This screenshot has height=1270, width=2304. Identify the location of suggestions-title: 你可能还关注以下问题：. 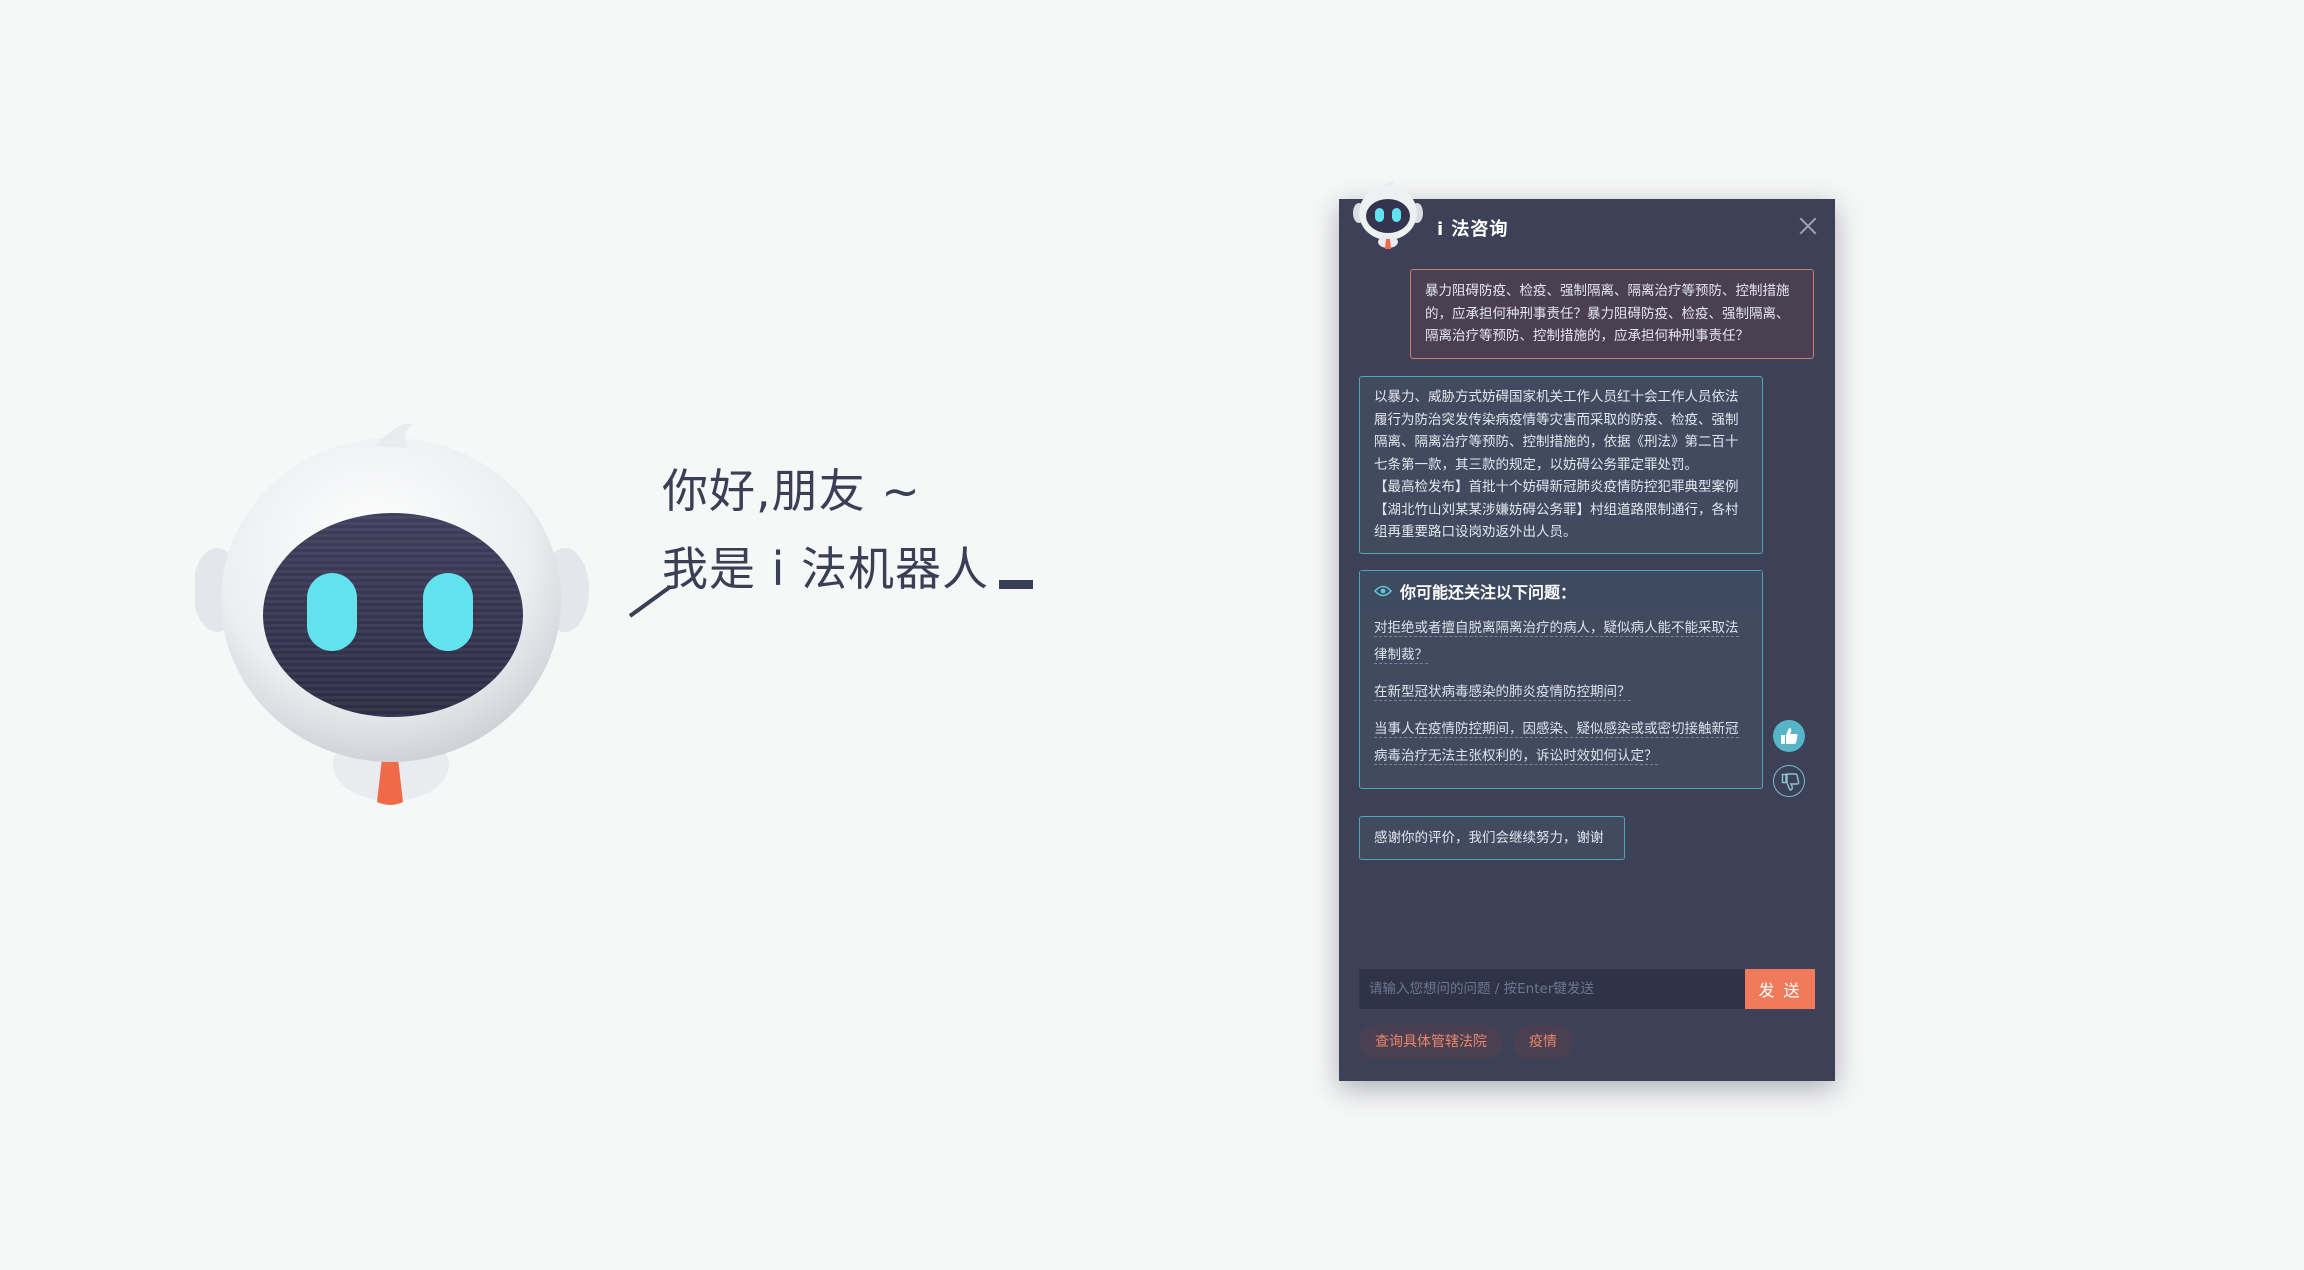
(1488, 592).